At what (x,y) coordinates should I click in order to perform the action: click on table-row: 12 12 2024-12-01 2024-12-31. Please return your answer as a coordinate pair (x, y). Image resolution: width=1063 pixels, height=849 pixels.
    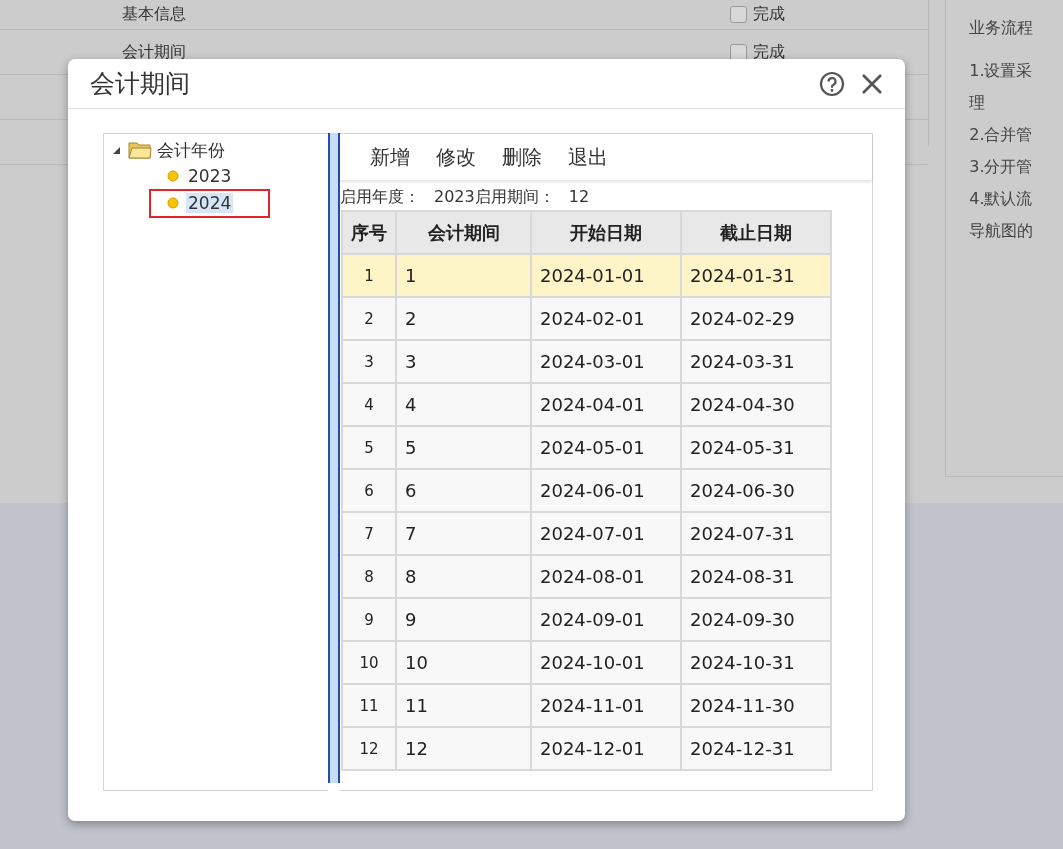
    Looking at the image, I should click on (586, 748).